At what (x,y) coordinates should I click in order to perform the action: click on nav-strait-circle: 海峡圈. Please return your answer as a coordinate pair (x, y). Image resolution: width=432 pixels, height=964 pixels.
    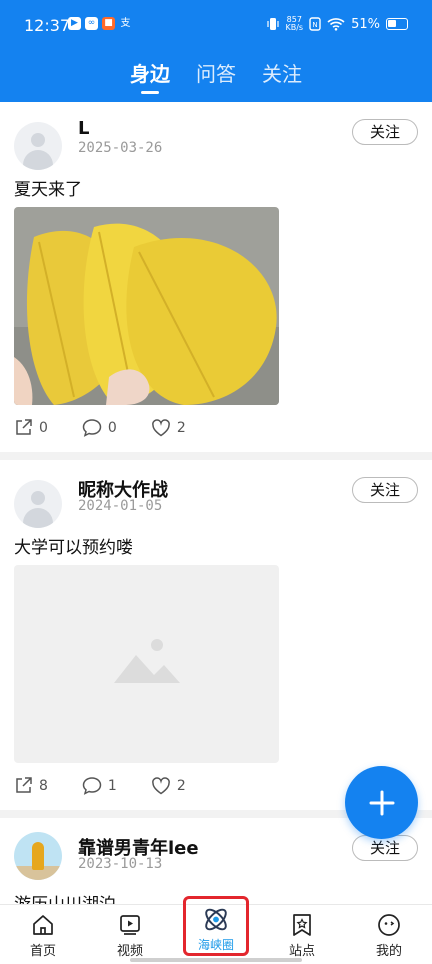
    Looking at the image, I should click on (216, 926).